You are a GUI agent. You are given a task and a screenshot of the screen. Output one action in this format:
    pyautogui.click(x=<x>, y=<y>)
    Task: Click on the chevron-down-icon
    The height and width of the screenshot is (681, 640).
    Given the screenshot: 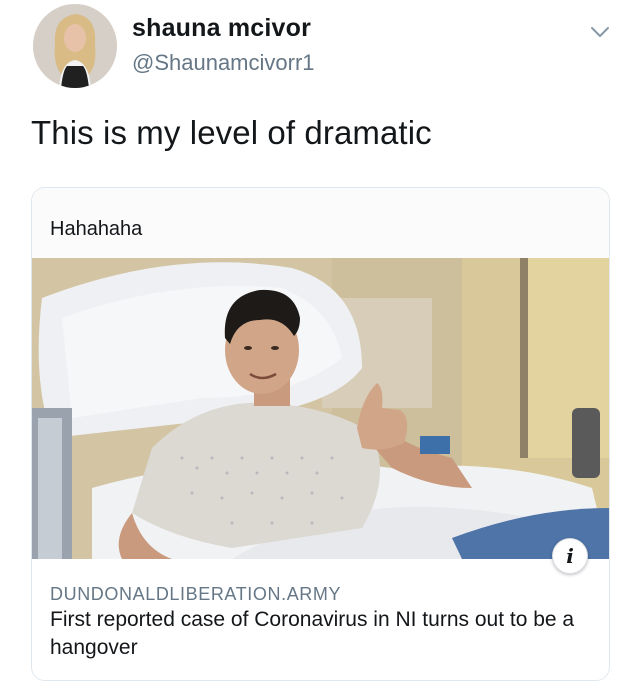 What is the action you would take?
    pyautogui.click(x=600, y=32)
    